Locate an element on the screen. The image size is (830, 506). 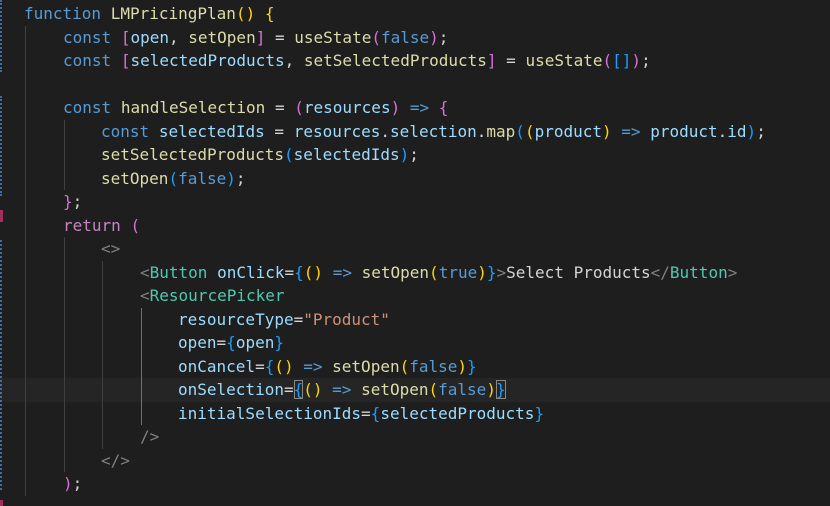
code-line: /> is located at coordinates (415, 437).